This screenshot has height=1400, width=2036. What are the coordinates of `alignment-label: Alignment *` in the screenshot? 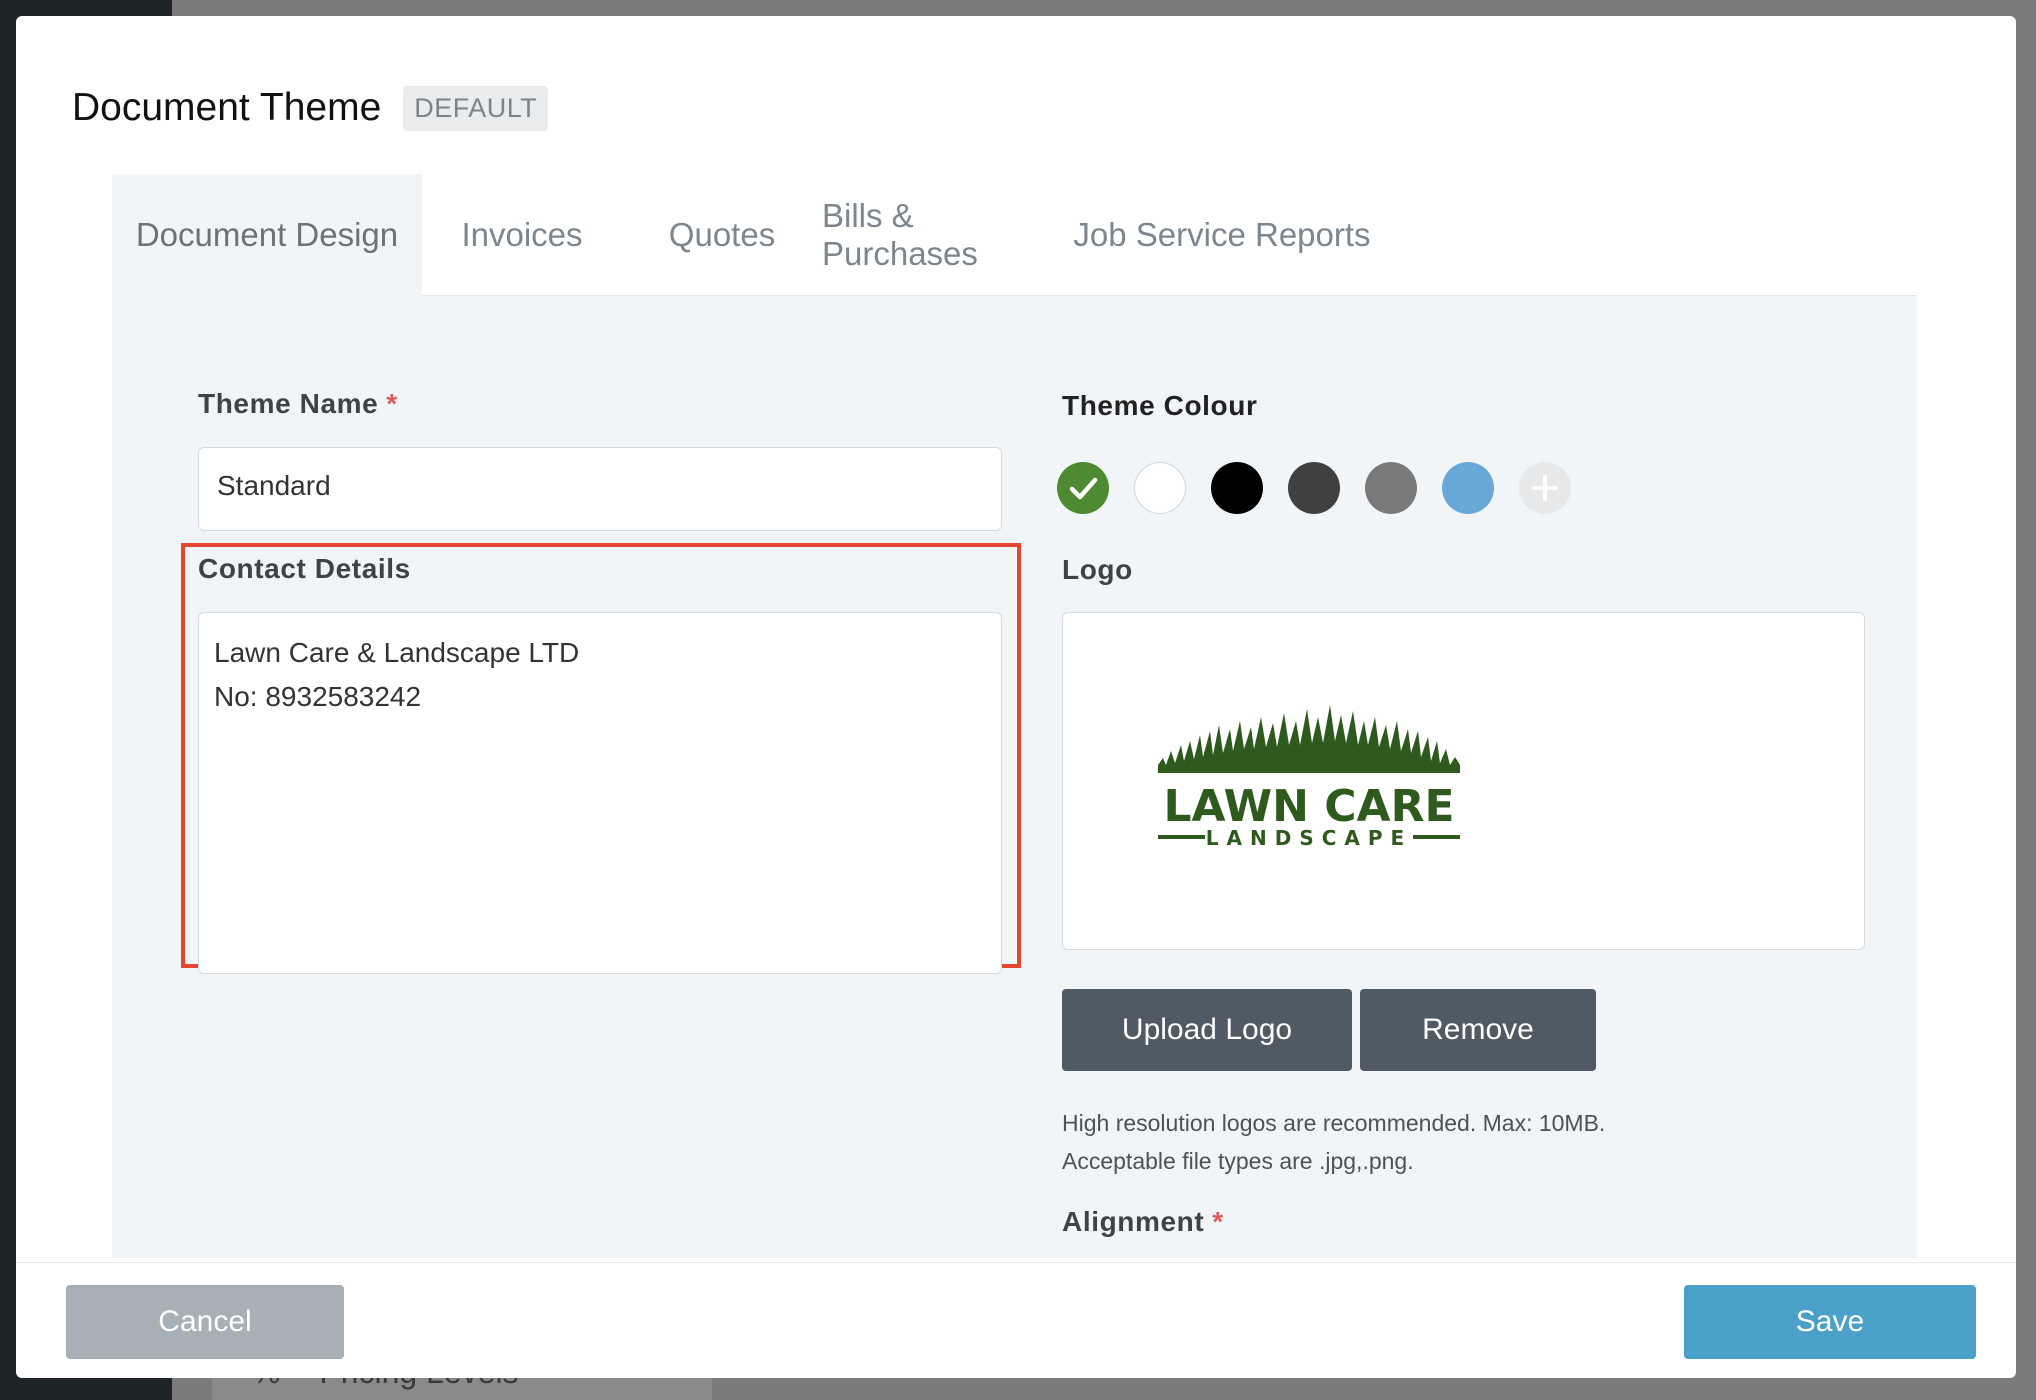 It's located at (1143, 1221).